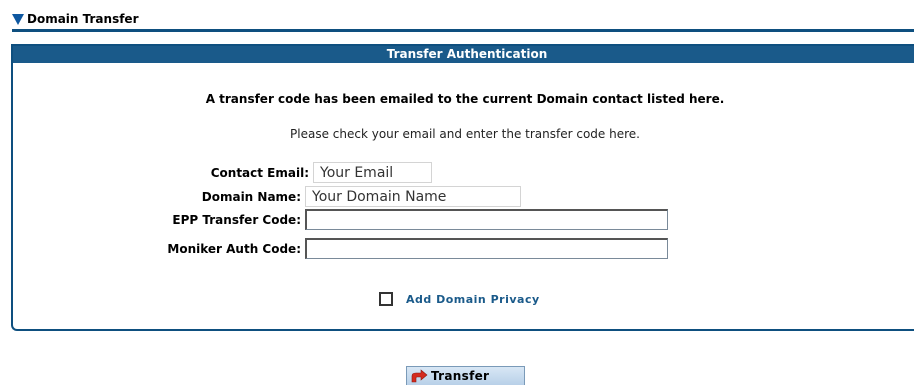 The height and width of the screenshot is (385, 914). I want to click on epp-code-input, so click(486, 219).